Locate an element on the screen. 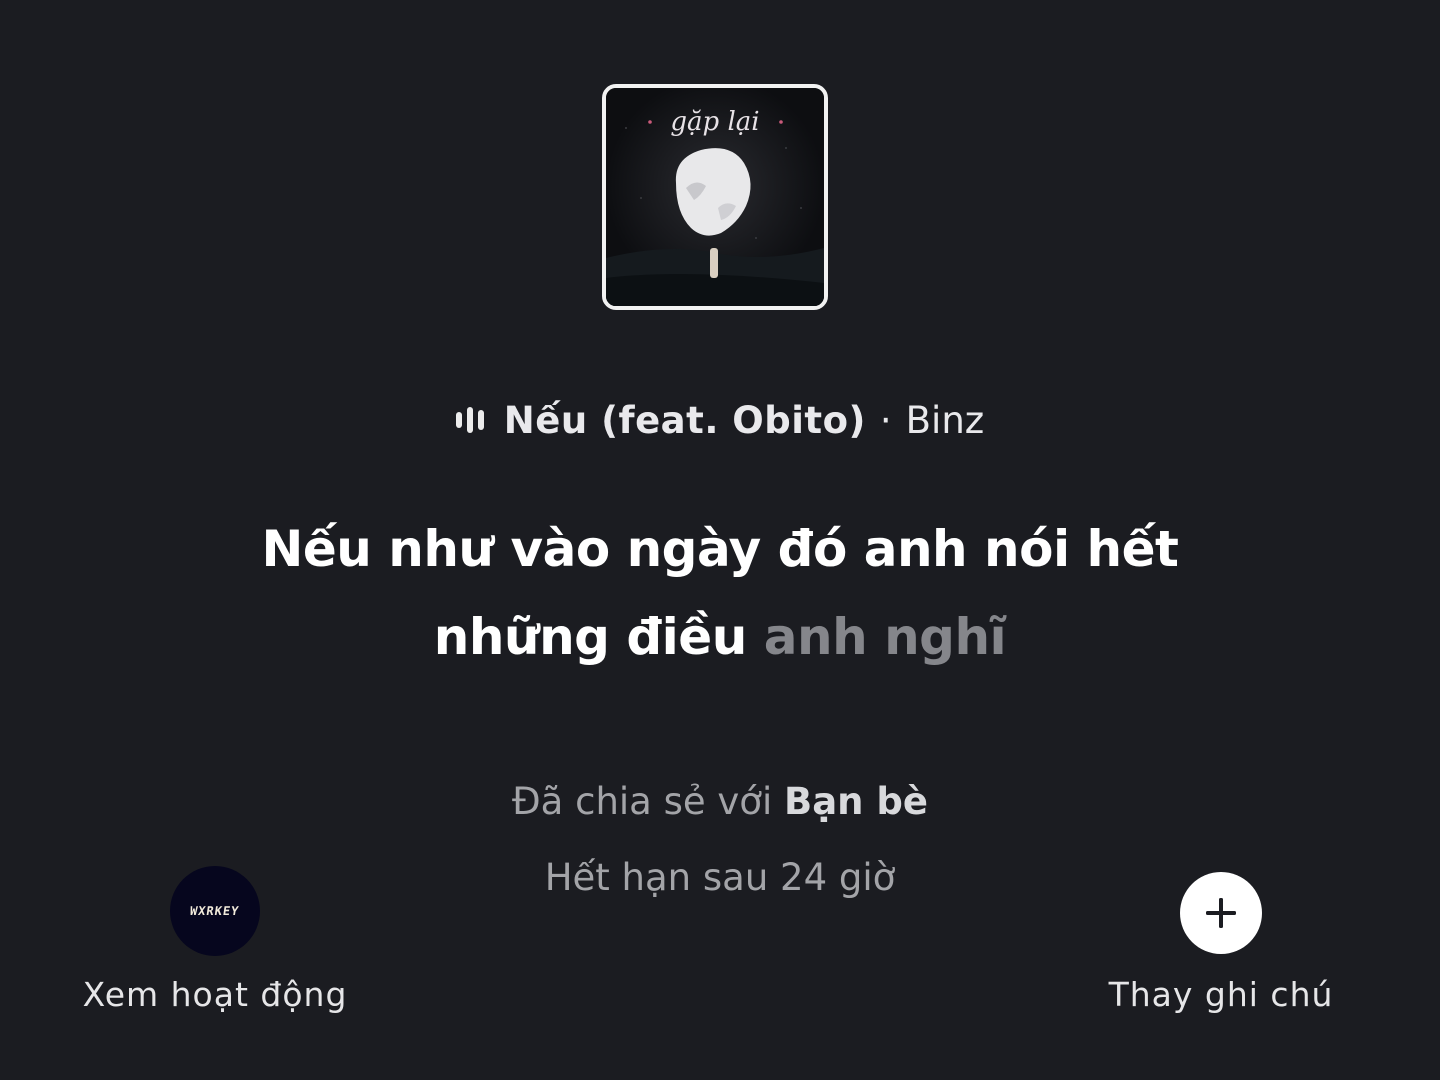 This screenshot has width=1440, height=1080. share-audience: Bạn bè is located at coordinates (856, 801).